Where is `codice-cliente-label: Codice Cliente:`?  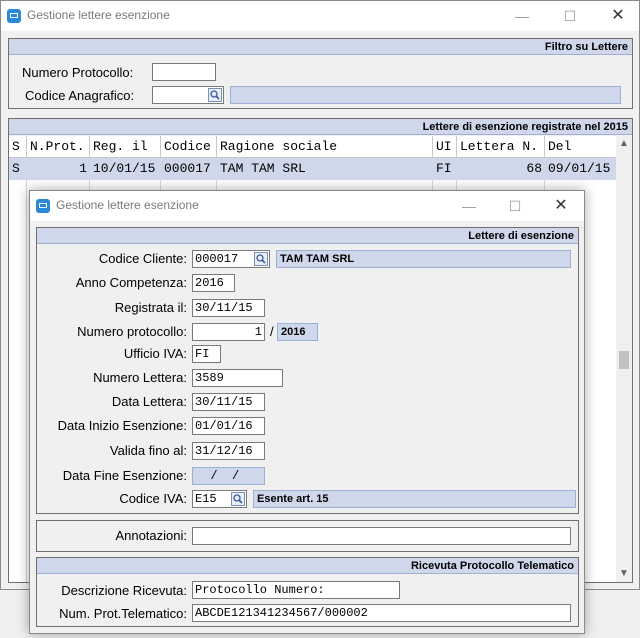 codice-cliente-label: Codice Cliente: is located at coordinates (142, 258).